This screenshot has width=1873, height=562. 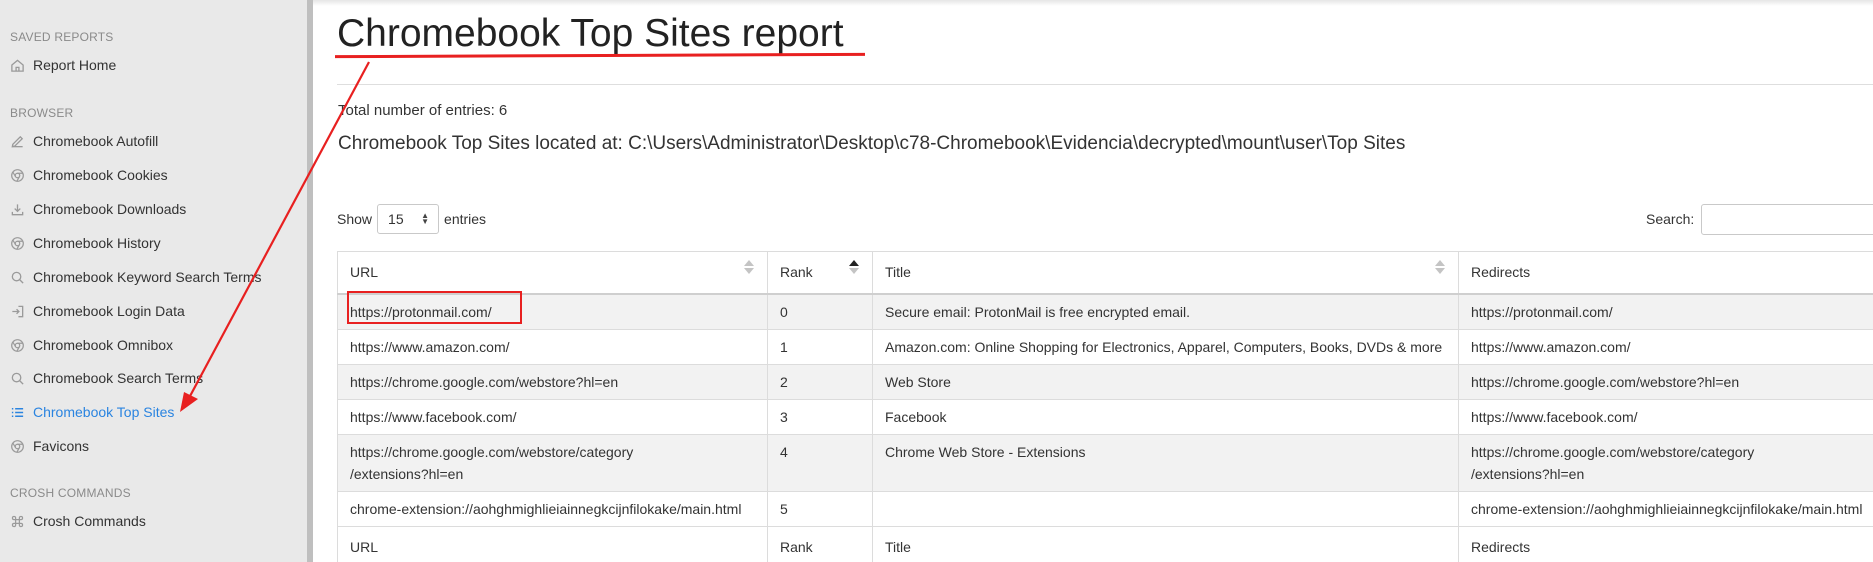 I want to click on sort-ascending-icon, so click(x=854, y=267).